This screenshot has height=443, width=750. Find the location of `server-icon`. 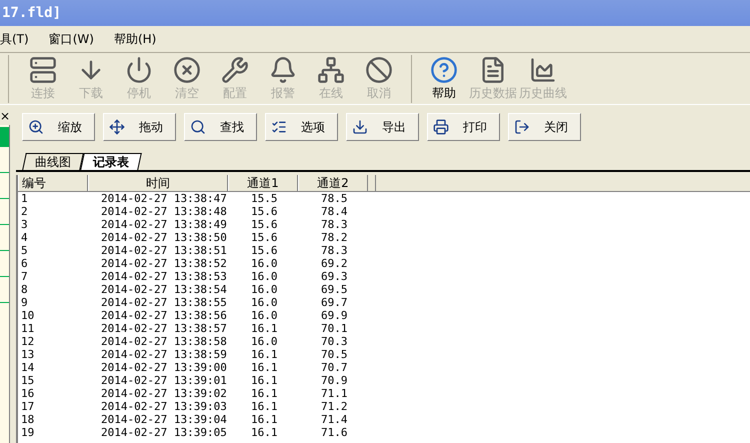

server-icon is located at coordinates (43, 70).